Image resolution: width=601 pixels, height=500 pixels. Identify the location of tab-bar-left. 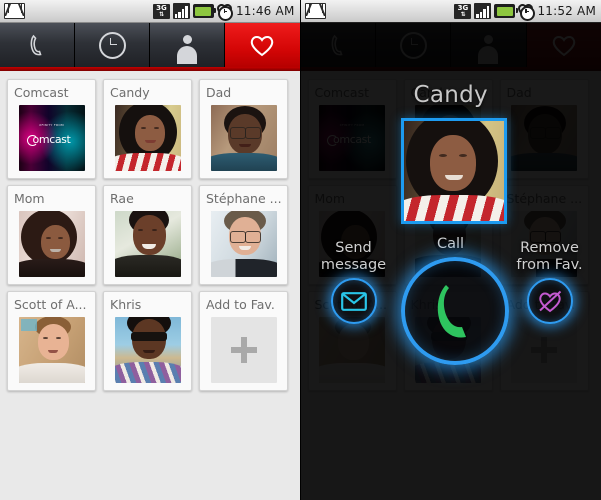
(150, 45).